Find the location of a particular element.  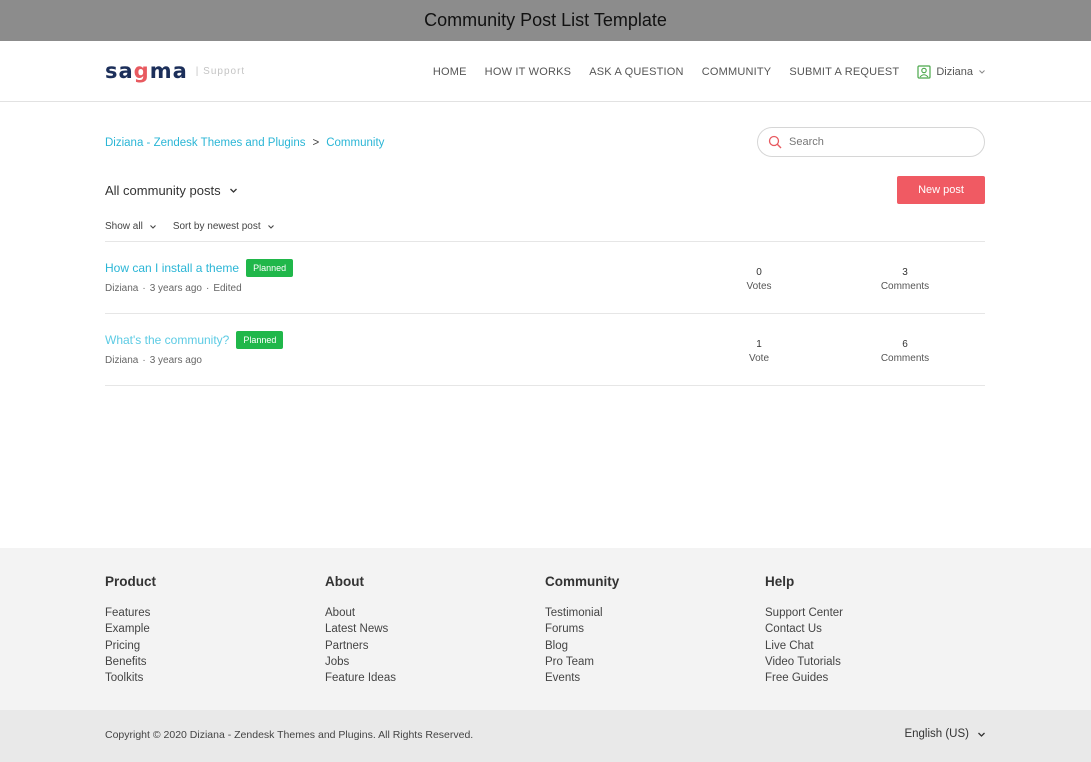

post-title-row: How can I install a theme Planned is located at coordinates (199, 268).